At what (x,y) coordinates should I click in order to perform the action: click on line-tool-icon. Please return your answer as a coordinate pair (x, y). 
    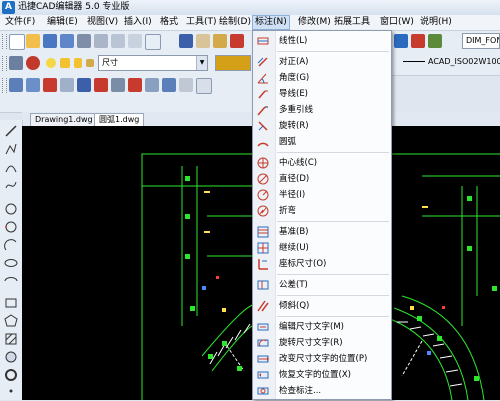
    Looking at the image, I should click on (11, 131).